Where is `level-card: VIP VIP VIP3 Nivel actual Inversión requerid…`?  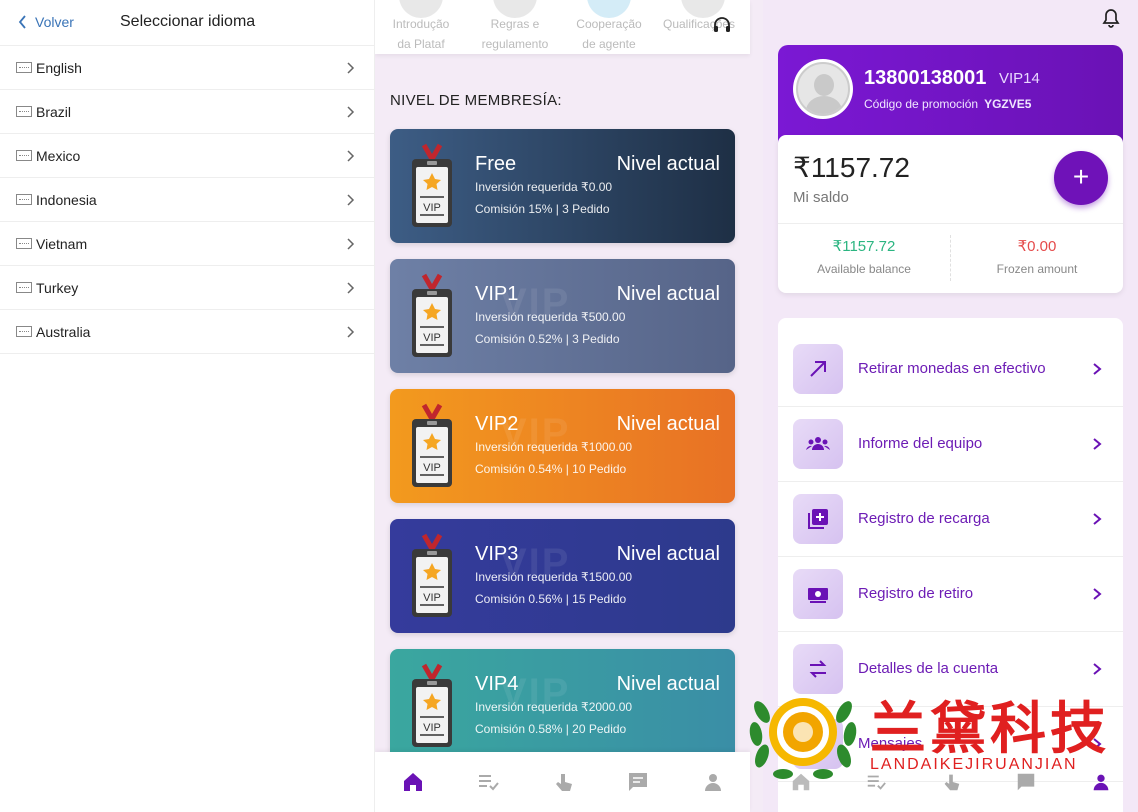 level-card: VIP VIP VIP3 Nivel actual Inversión requerid… is located at coordinates (562, 576).